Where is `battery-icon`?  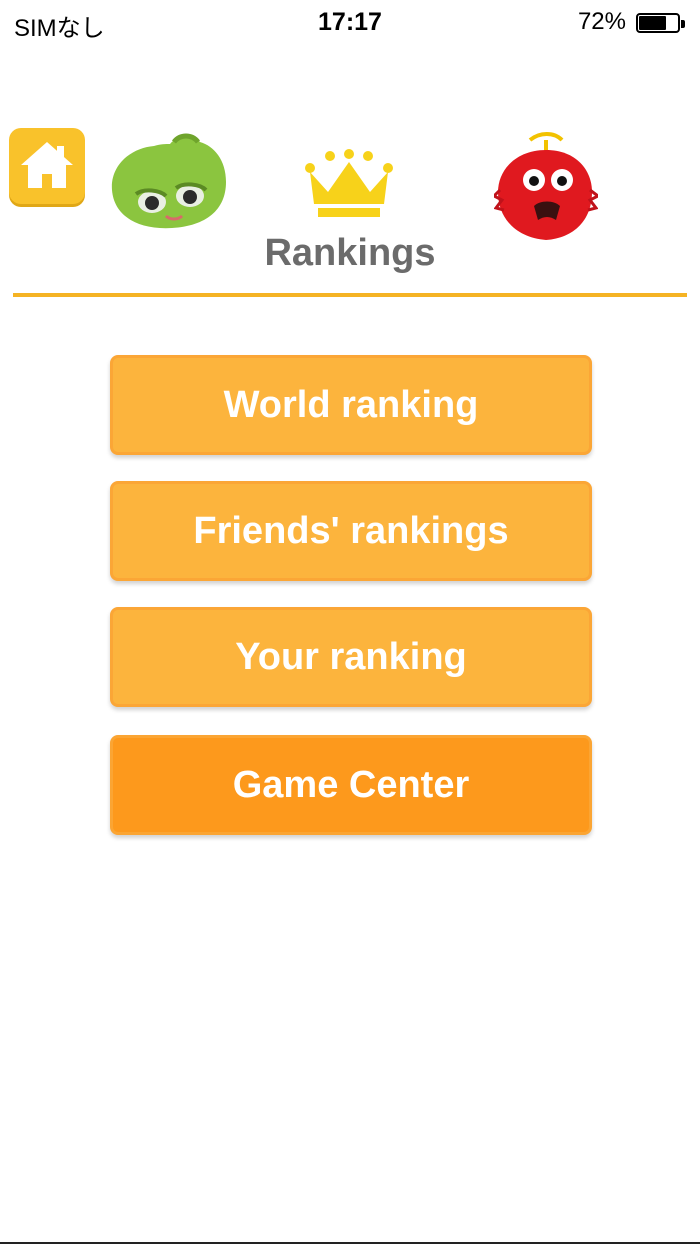
battery-icon is located at coordinates (661, 24).